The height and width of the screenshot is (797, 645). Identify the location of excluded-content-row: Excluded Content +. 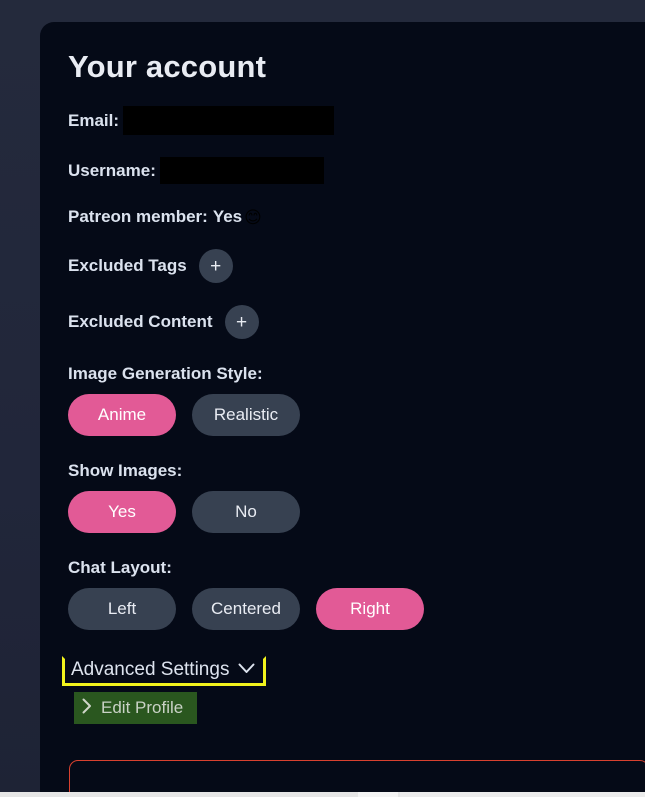
(356, 322).